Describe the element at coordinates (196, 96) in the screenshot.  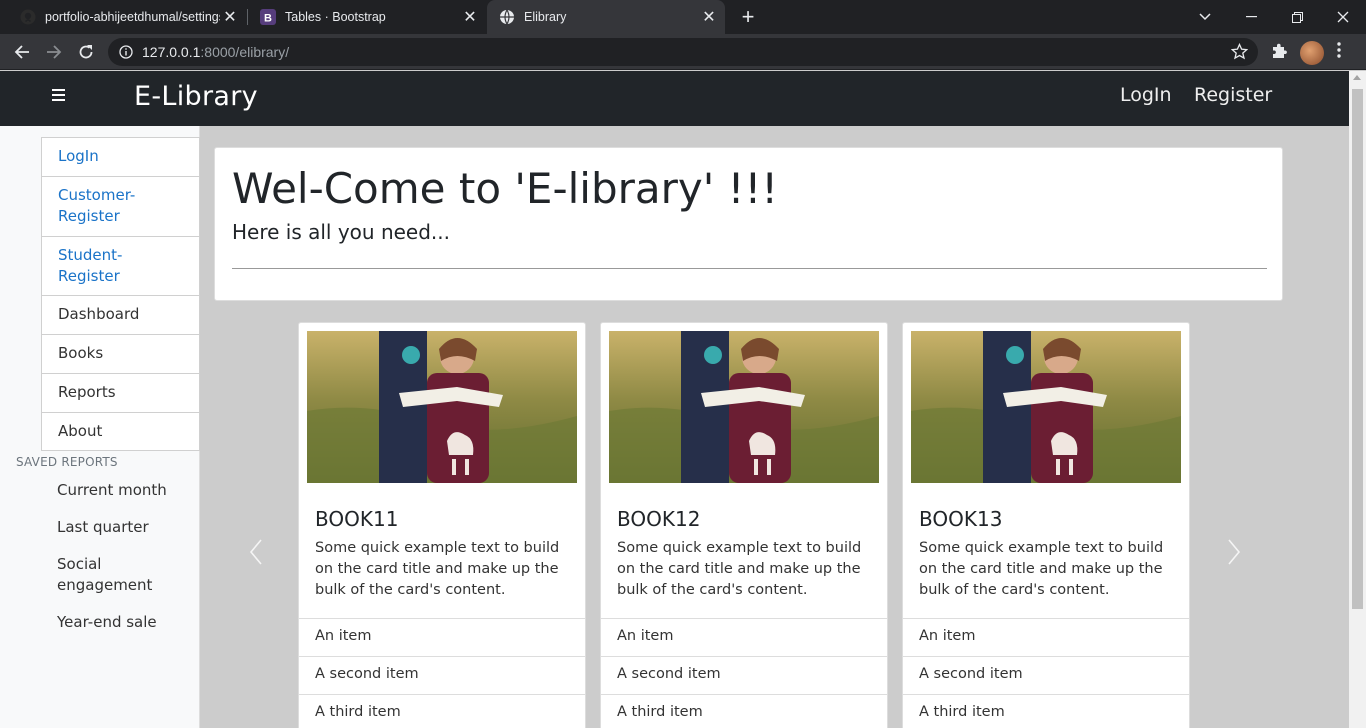
I see `site-brand: E-Library` at that location.